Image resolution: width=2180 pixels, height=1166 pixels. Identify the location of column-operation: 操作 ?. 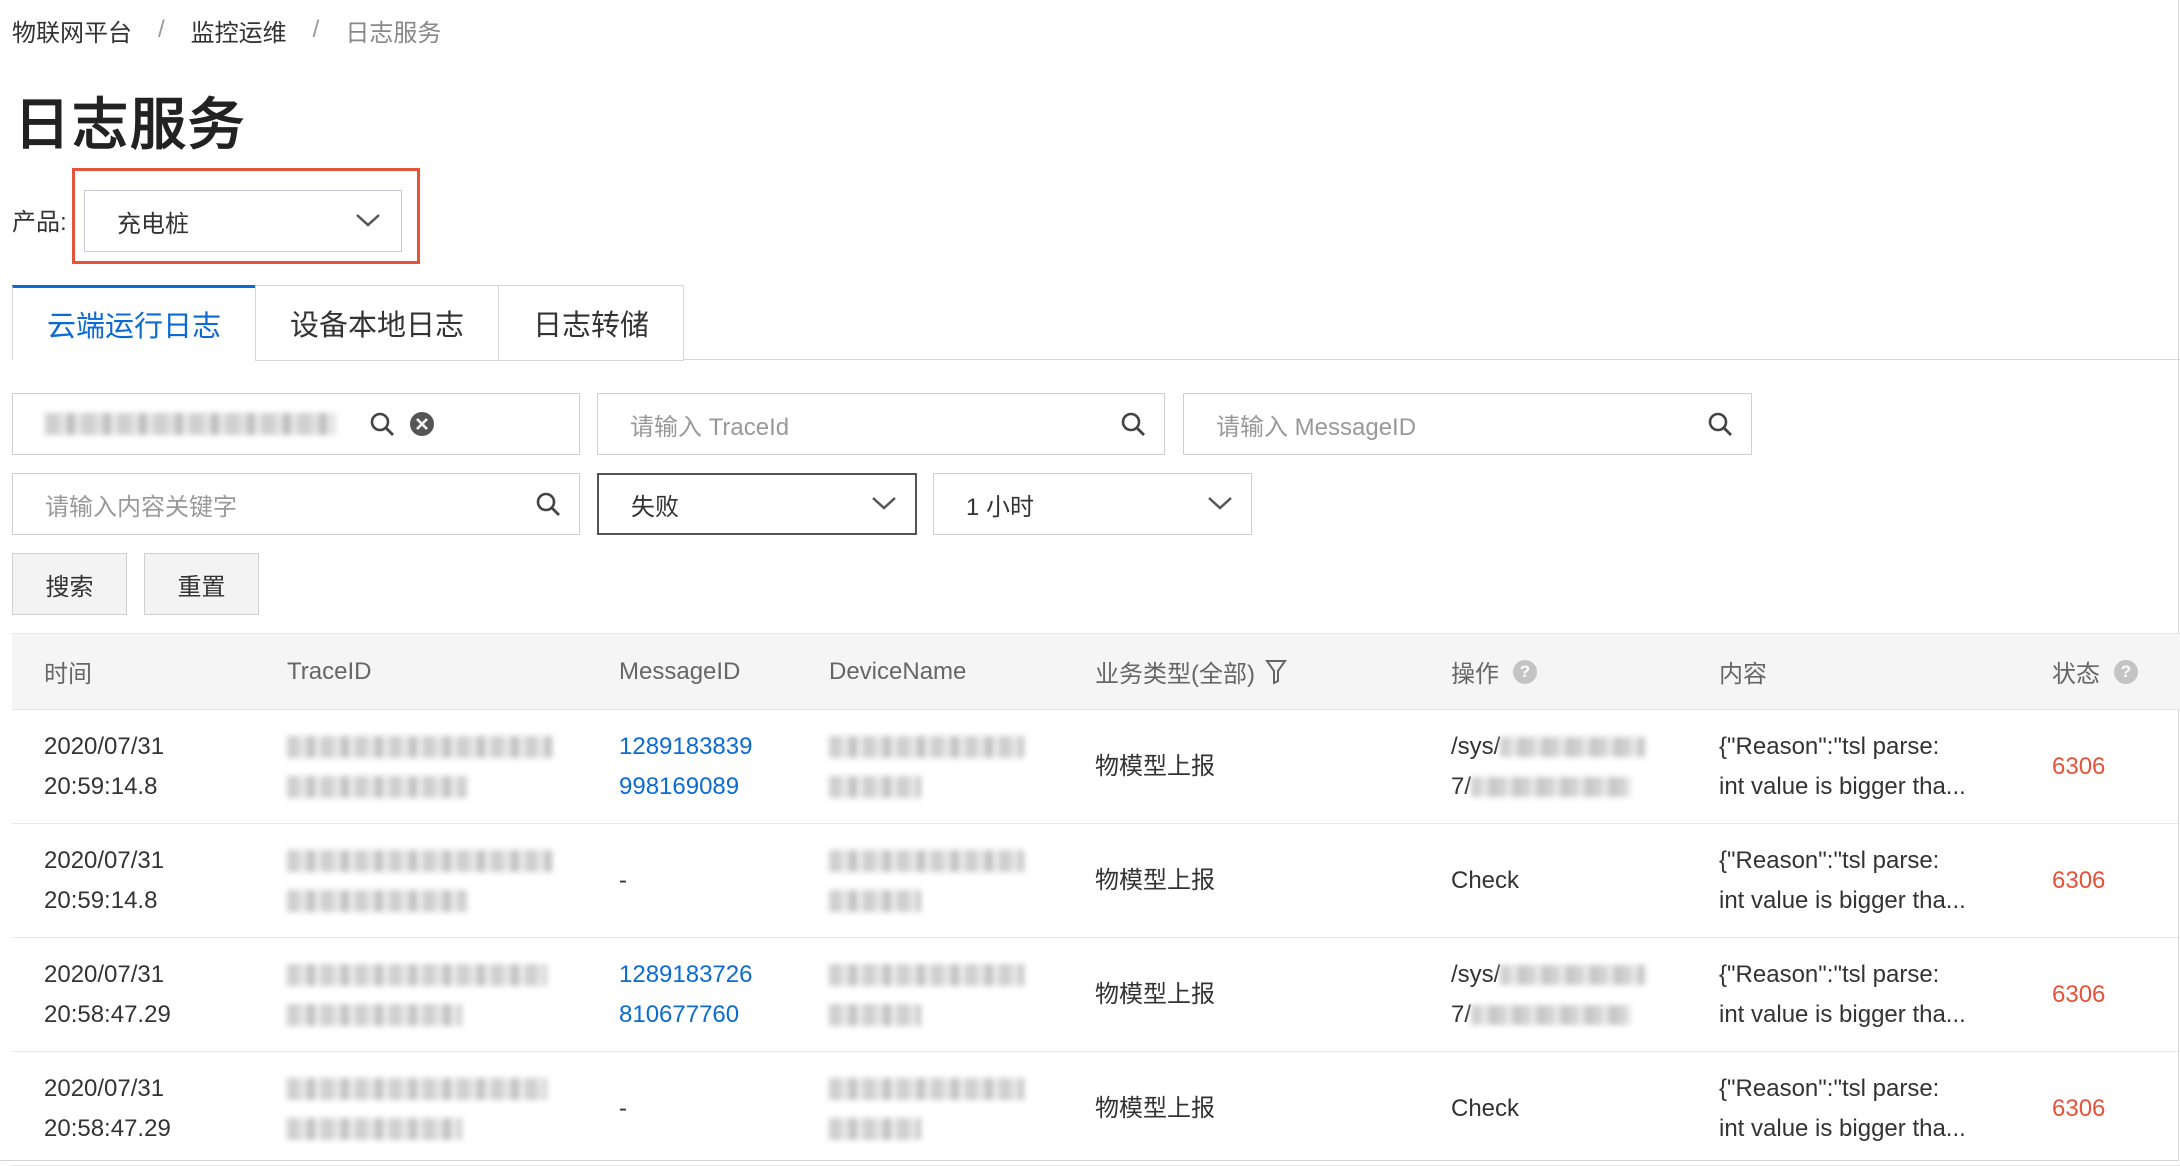
(1494, 671).